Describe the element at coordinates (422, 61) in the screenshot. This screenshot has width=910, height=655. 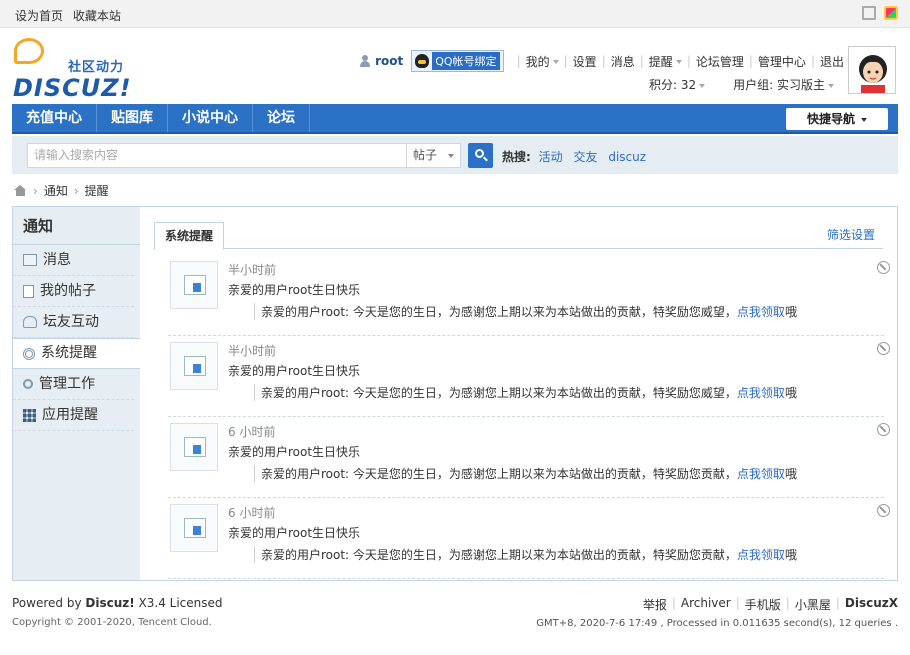
I see `qq-penguin-icon` at that location.